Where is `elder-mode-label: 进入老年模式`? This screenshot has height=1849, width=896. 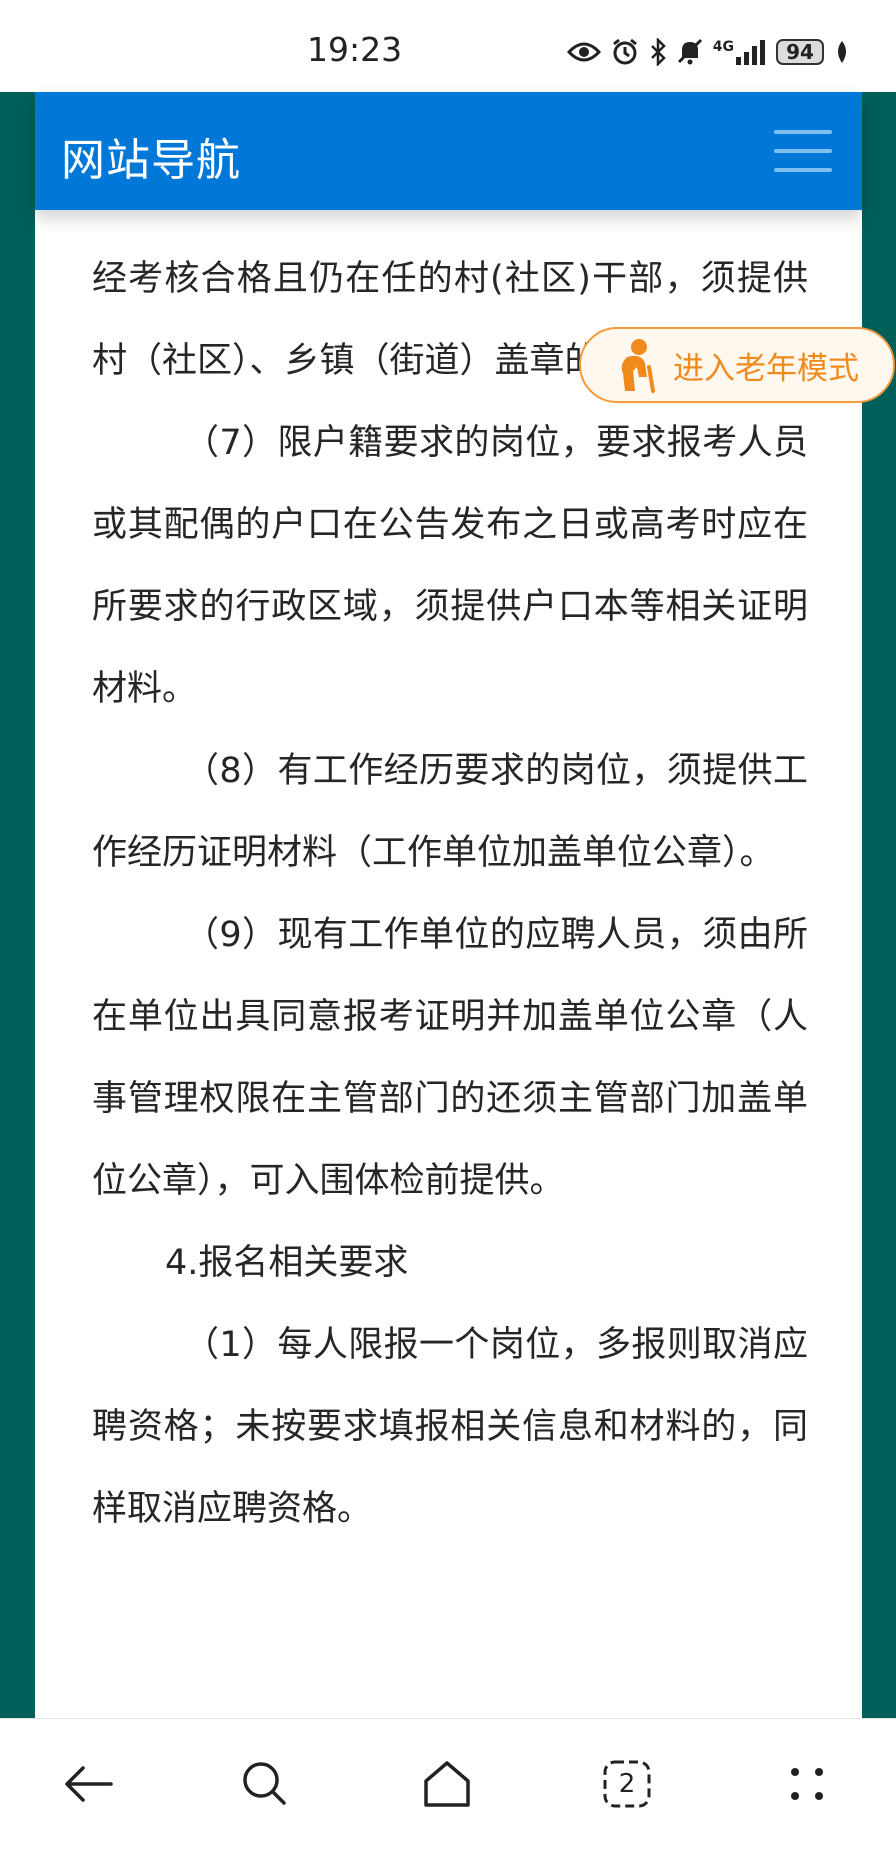
elder-mode-label: 进入老年模式 is located at coordinates (766, 368).